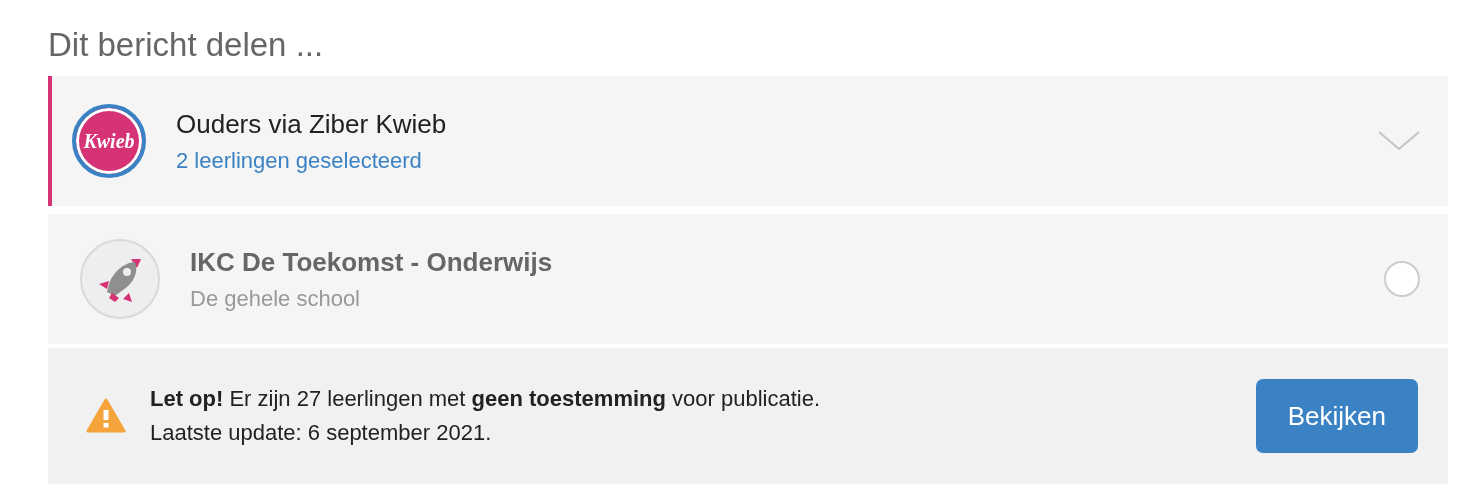  Describe the element at coordinates (312, 124) in the screenshot. I see `option-title: Ouders via Ziber Kwieb` at that location.